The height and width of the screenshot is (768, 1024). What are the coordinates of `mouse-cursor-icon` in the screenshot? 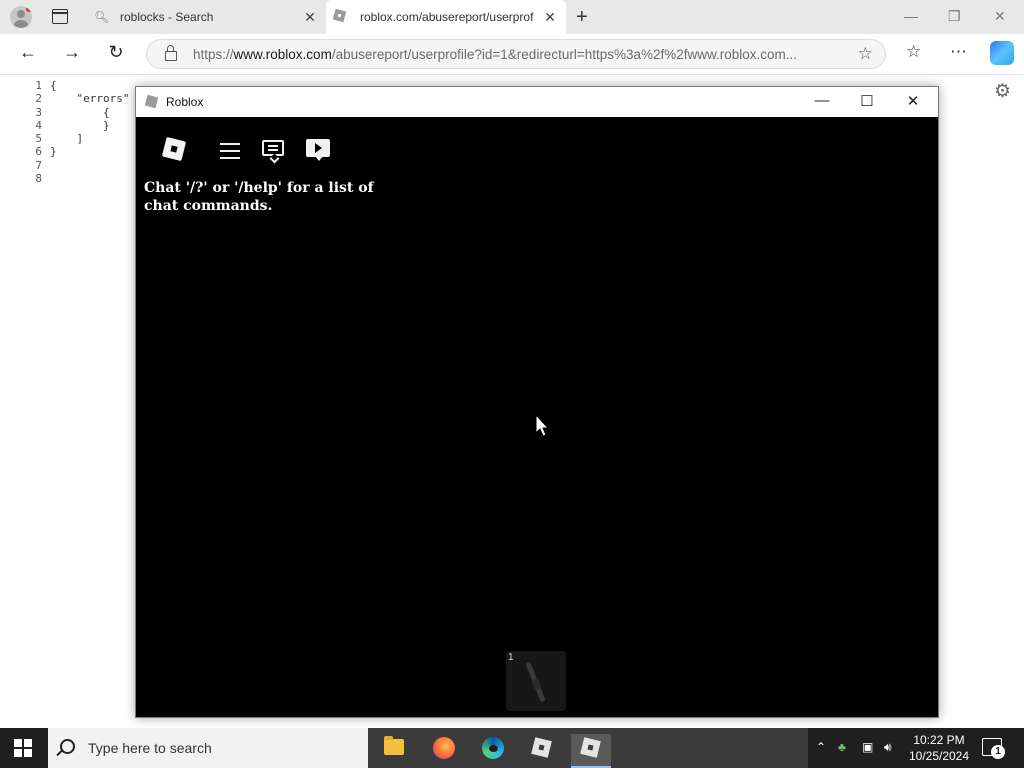 It's located at (542, 425).